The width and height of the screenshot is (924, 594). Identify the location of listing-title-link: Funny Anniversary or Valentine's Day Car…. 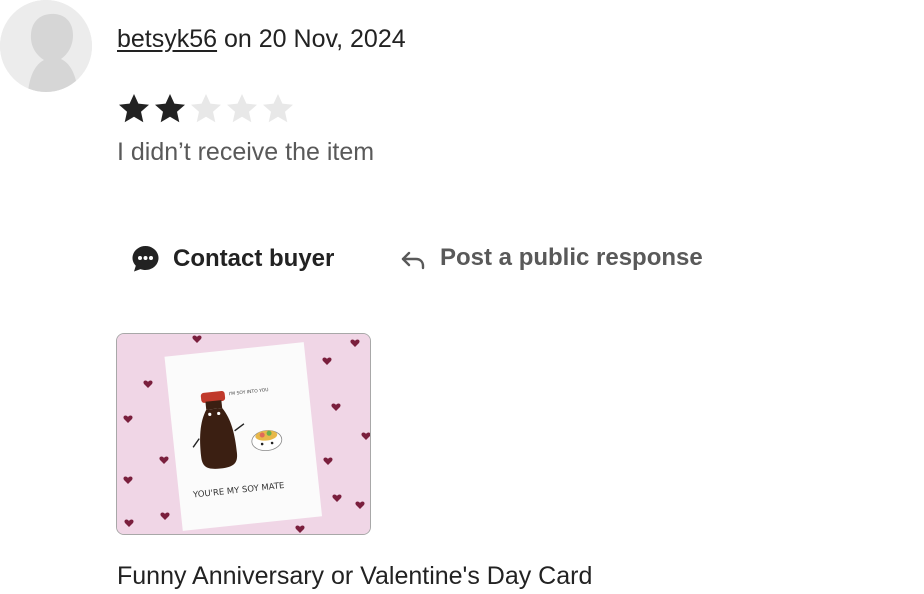
(354, 576).